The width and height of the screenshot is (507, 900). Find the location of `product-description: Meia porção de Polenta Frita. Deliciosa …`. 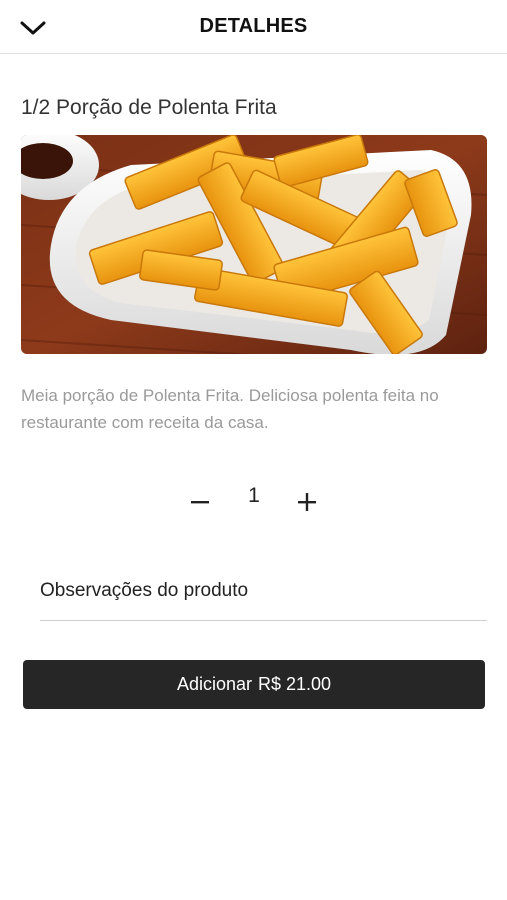

product-description: Meia porção de Polenta Frita. Deliciosa … is located at coordinates (230, 409).